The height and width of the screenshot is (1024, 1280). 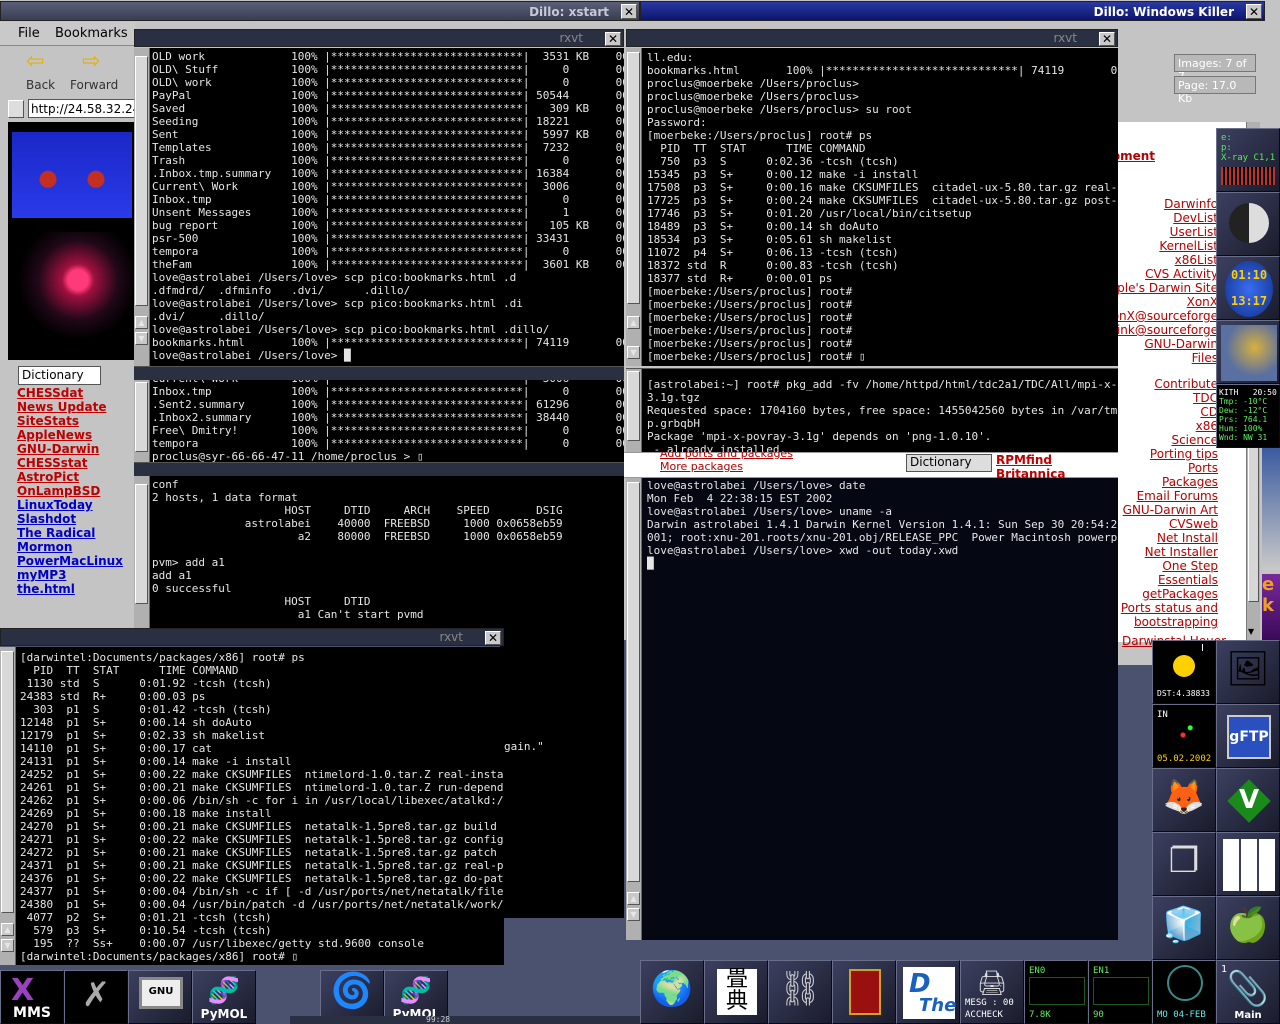 What do you see at coordinates (1207, 426) in the screenshot?
I see `link-item: x86` at bounding box center [1207, 426].